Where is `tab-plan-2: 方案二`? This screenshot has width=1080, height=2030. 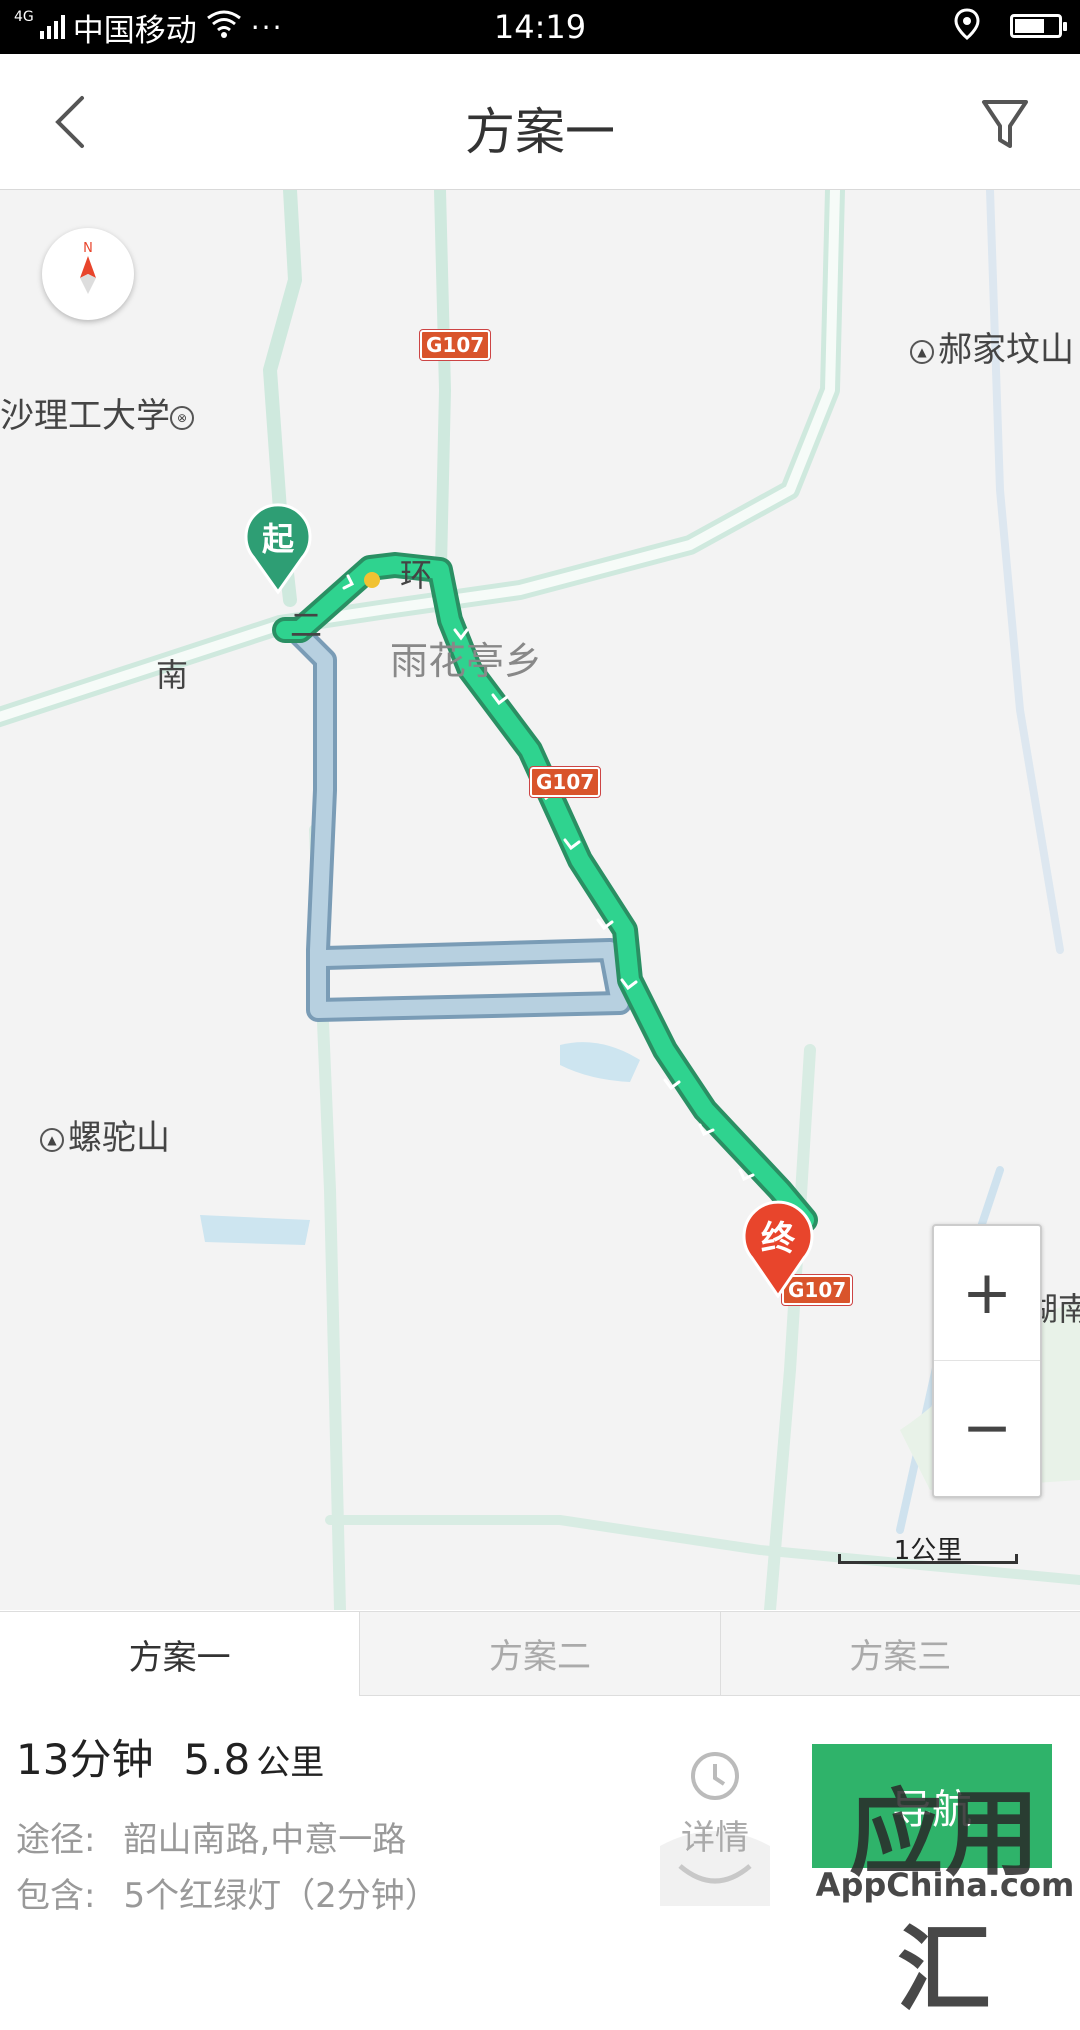 tab-plan-2: 方案二 is located at coordinates (539, 1654).